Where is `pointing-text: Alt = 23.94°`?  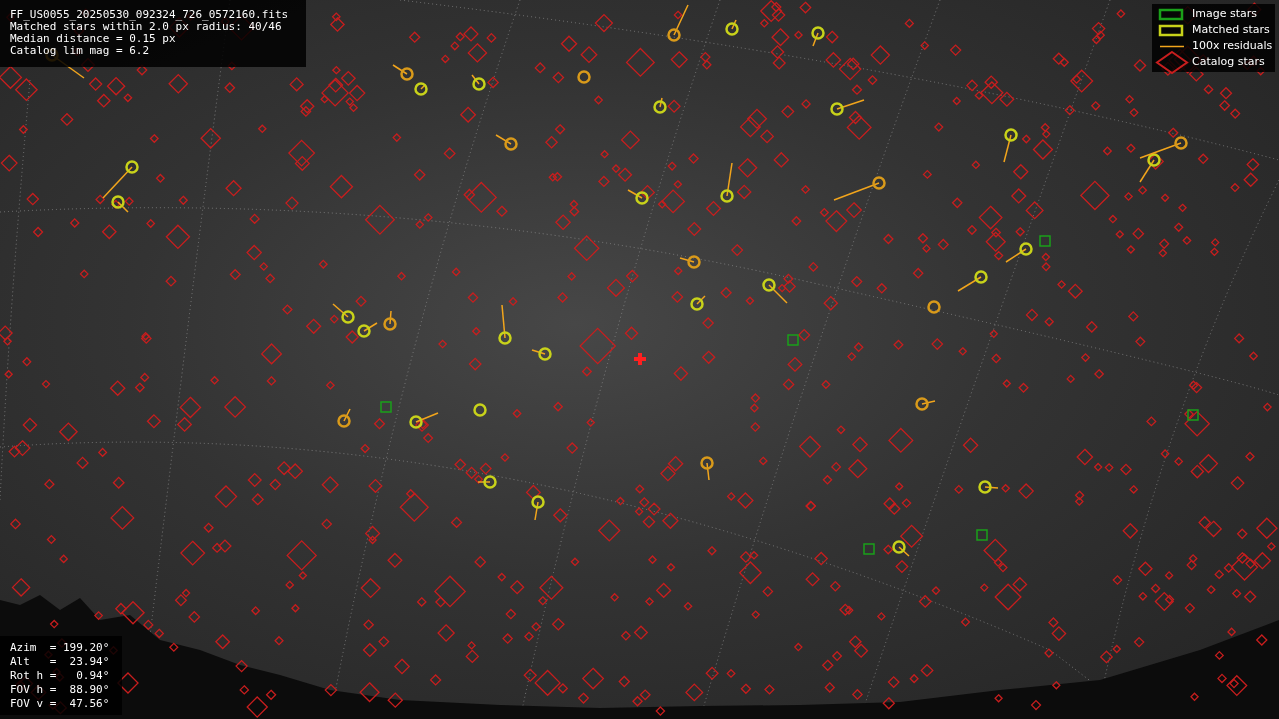
pointing-text: Alt = 23.94° is located at coordinates (60, 662).